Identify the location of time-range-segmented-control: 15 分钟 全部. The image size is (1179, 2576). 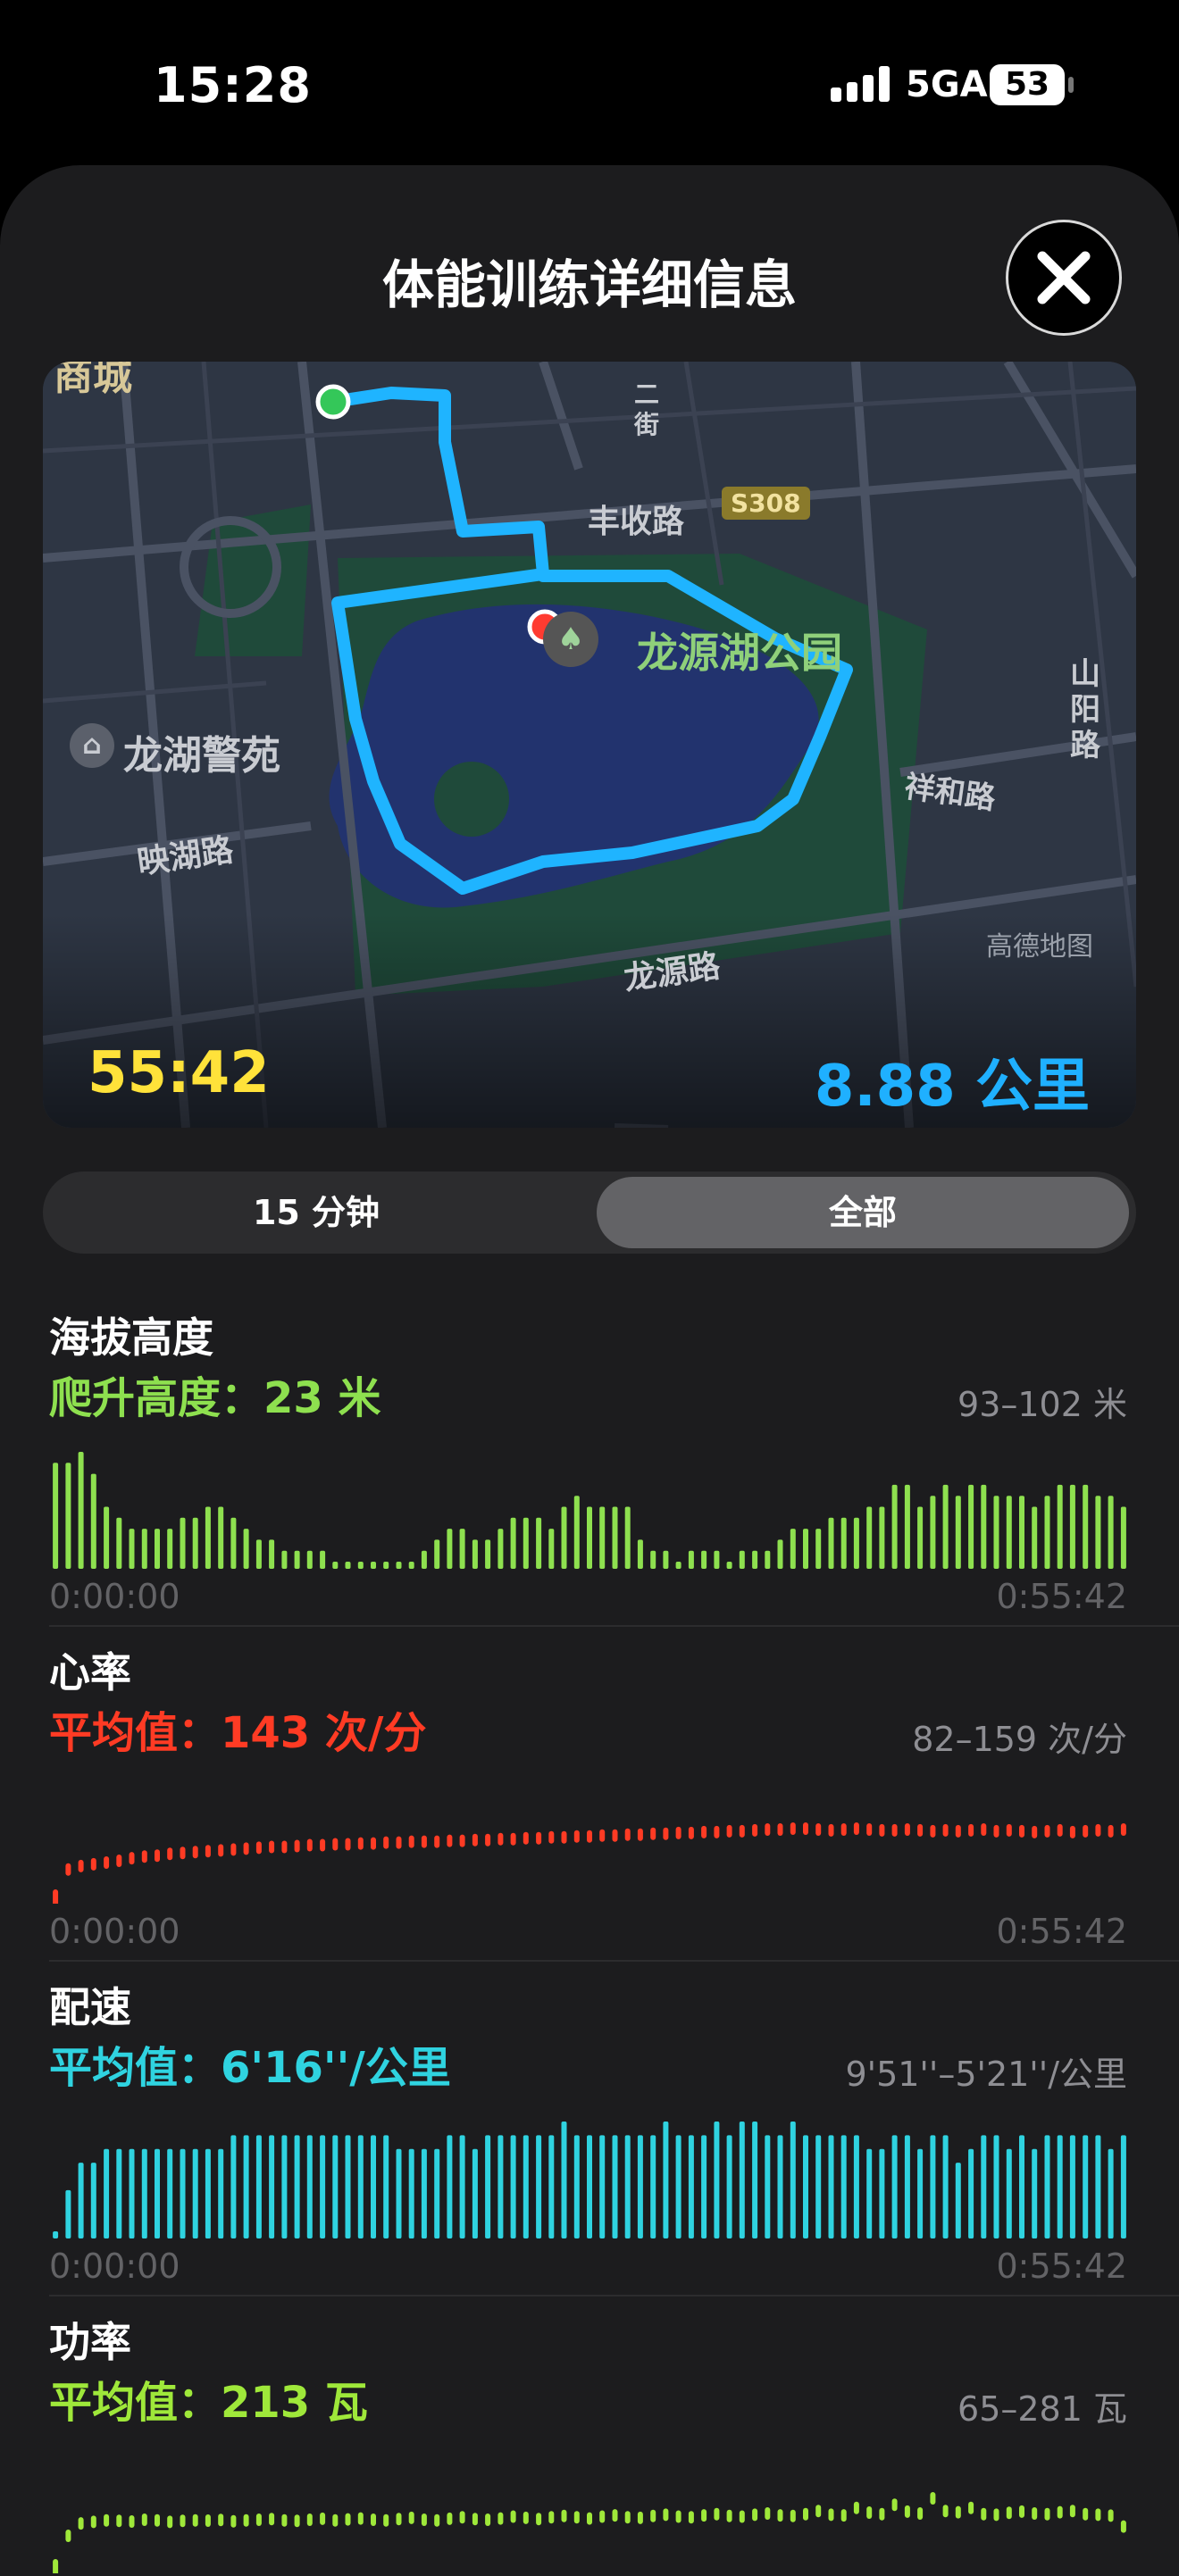
(589, 1212).